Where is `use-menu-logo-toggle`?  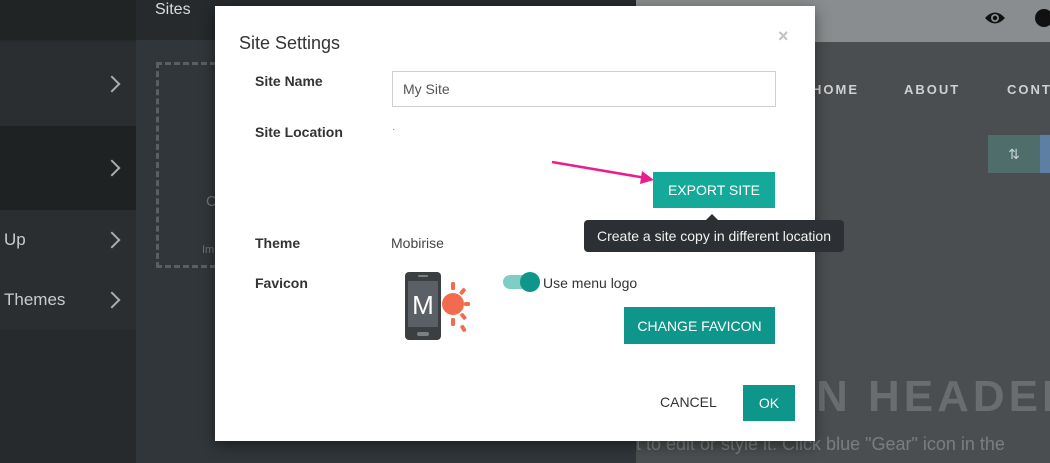
use-menu-logo-toggle is located at coordinates (521, 282).